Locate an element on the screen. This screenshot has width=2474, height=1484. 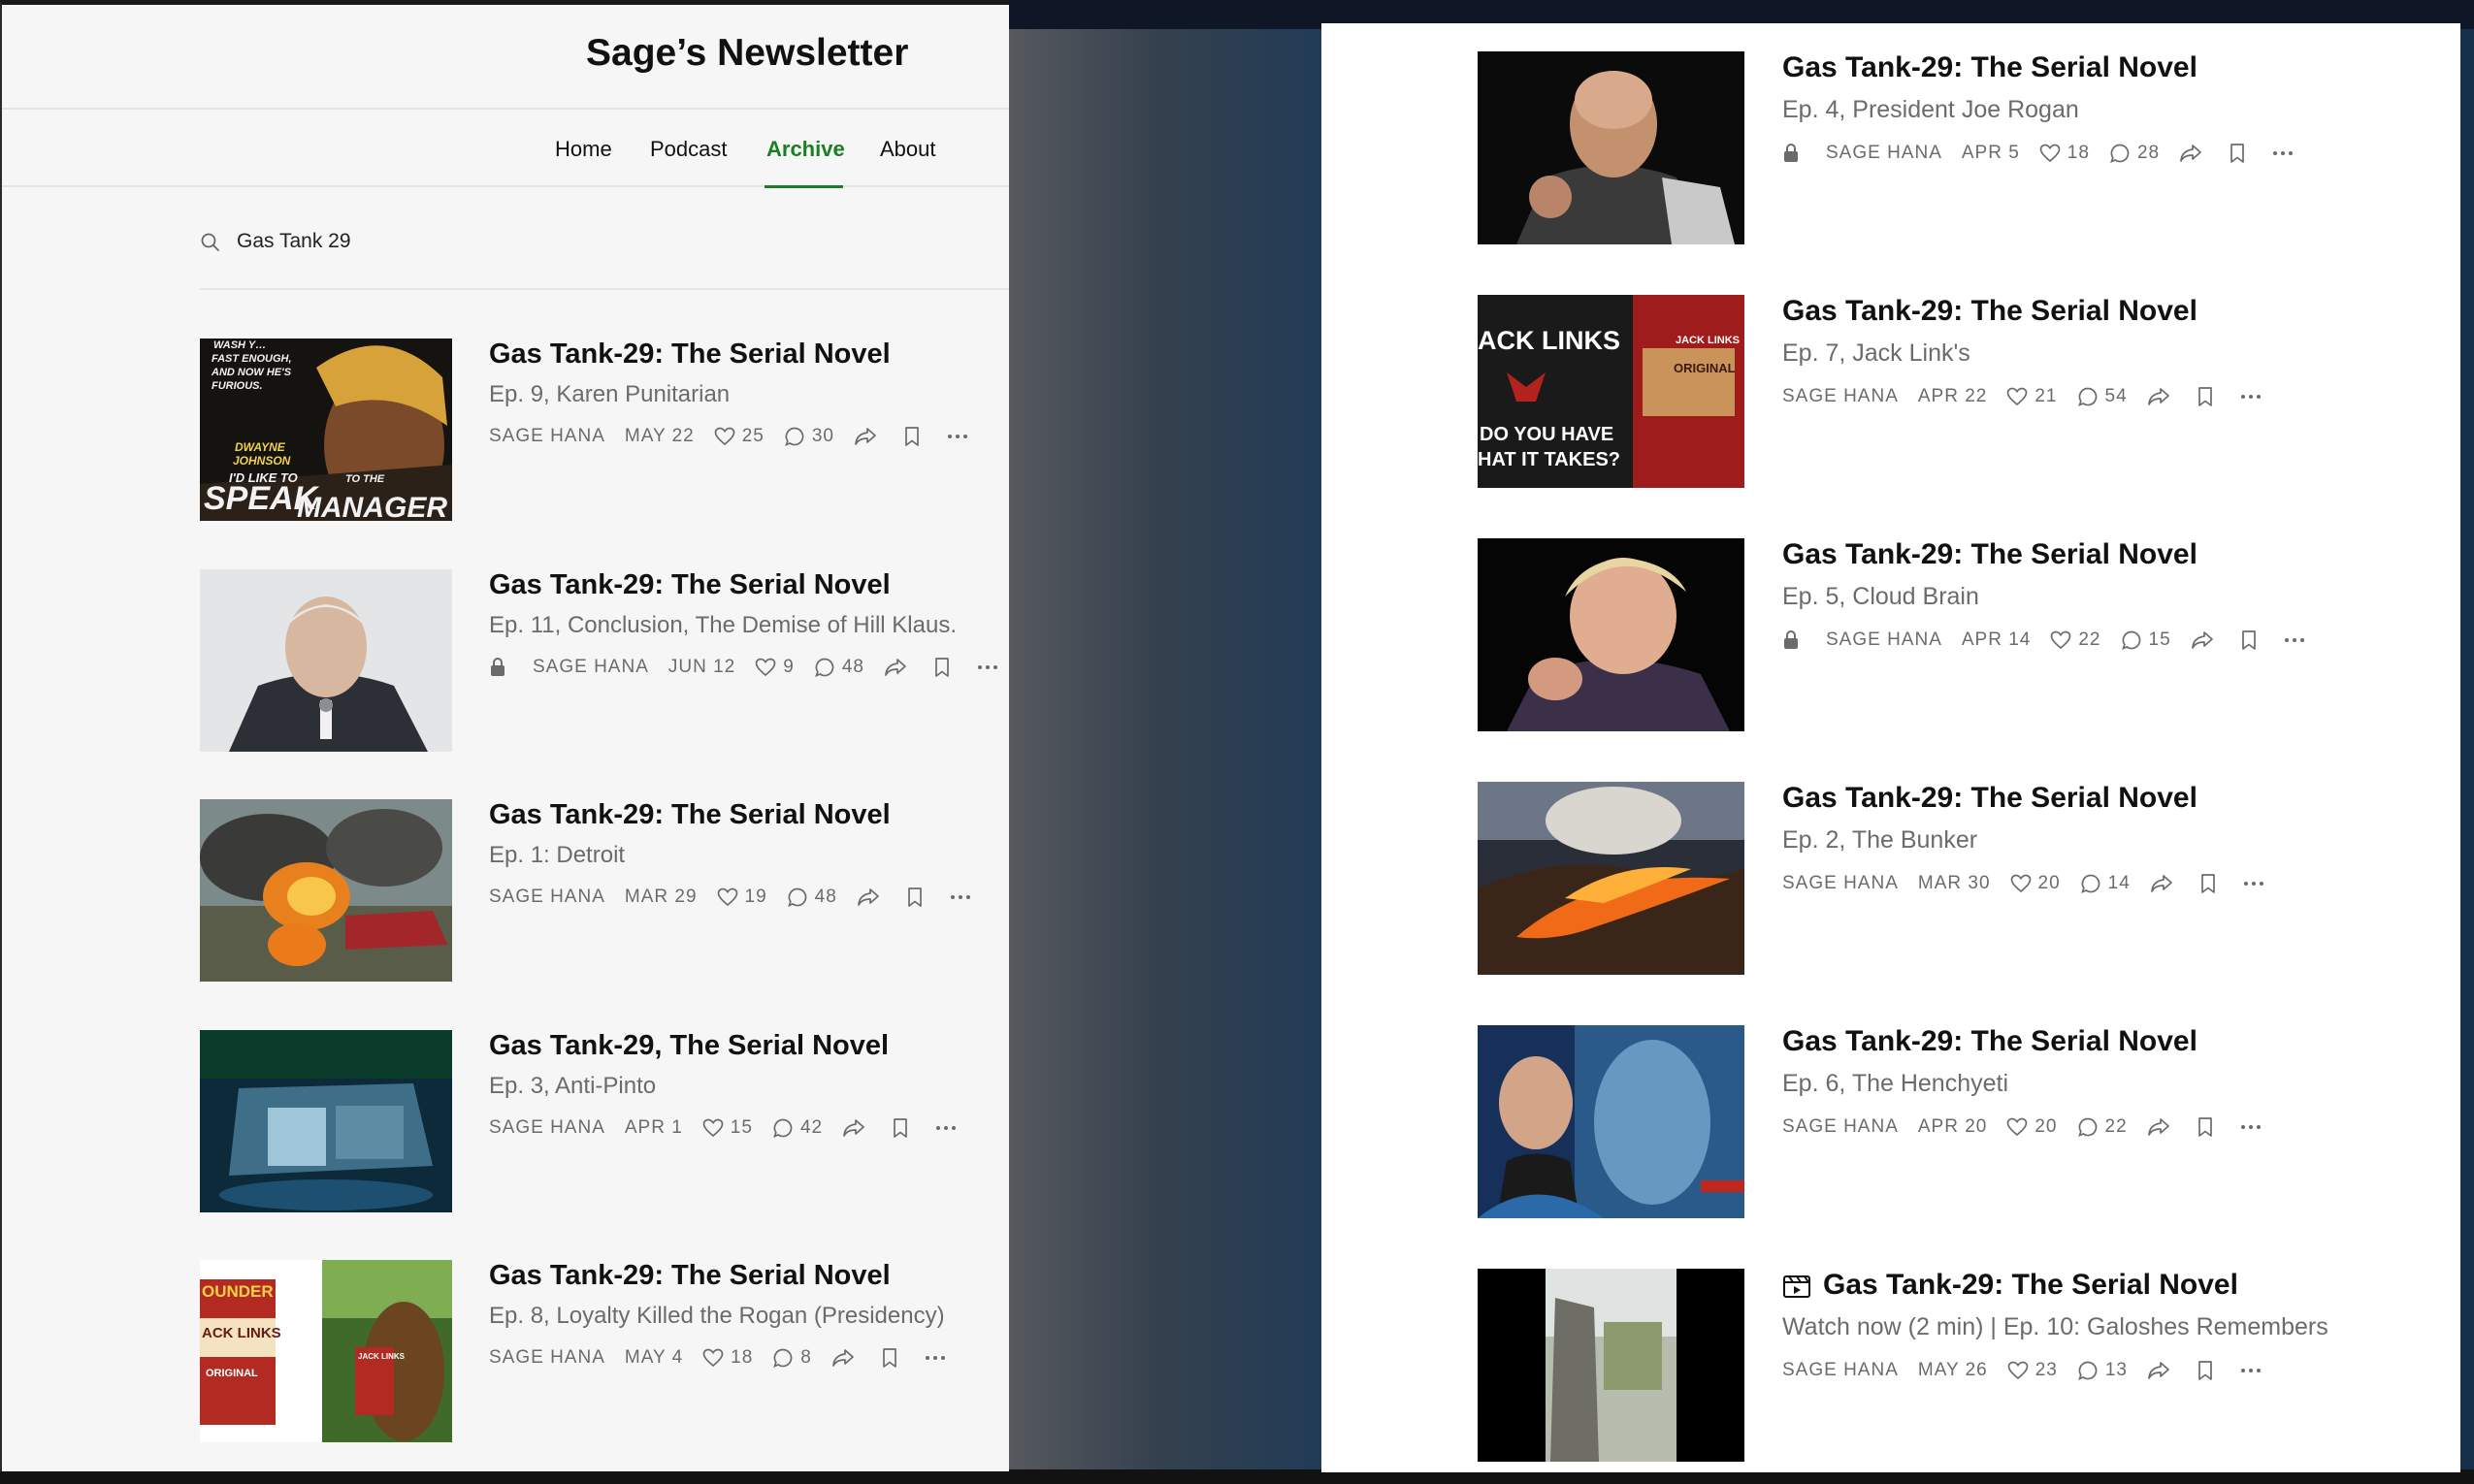
search-input is located at coordinates (528, 242).